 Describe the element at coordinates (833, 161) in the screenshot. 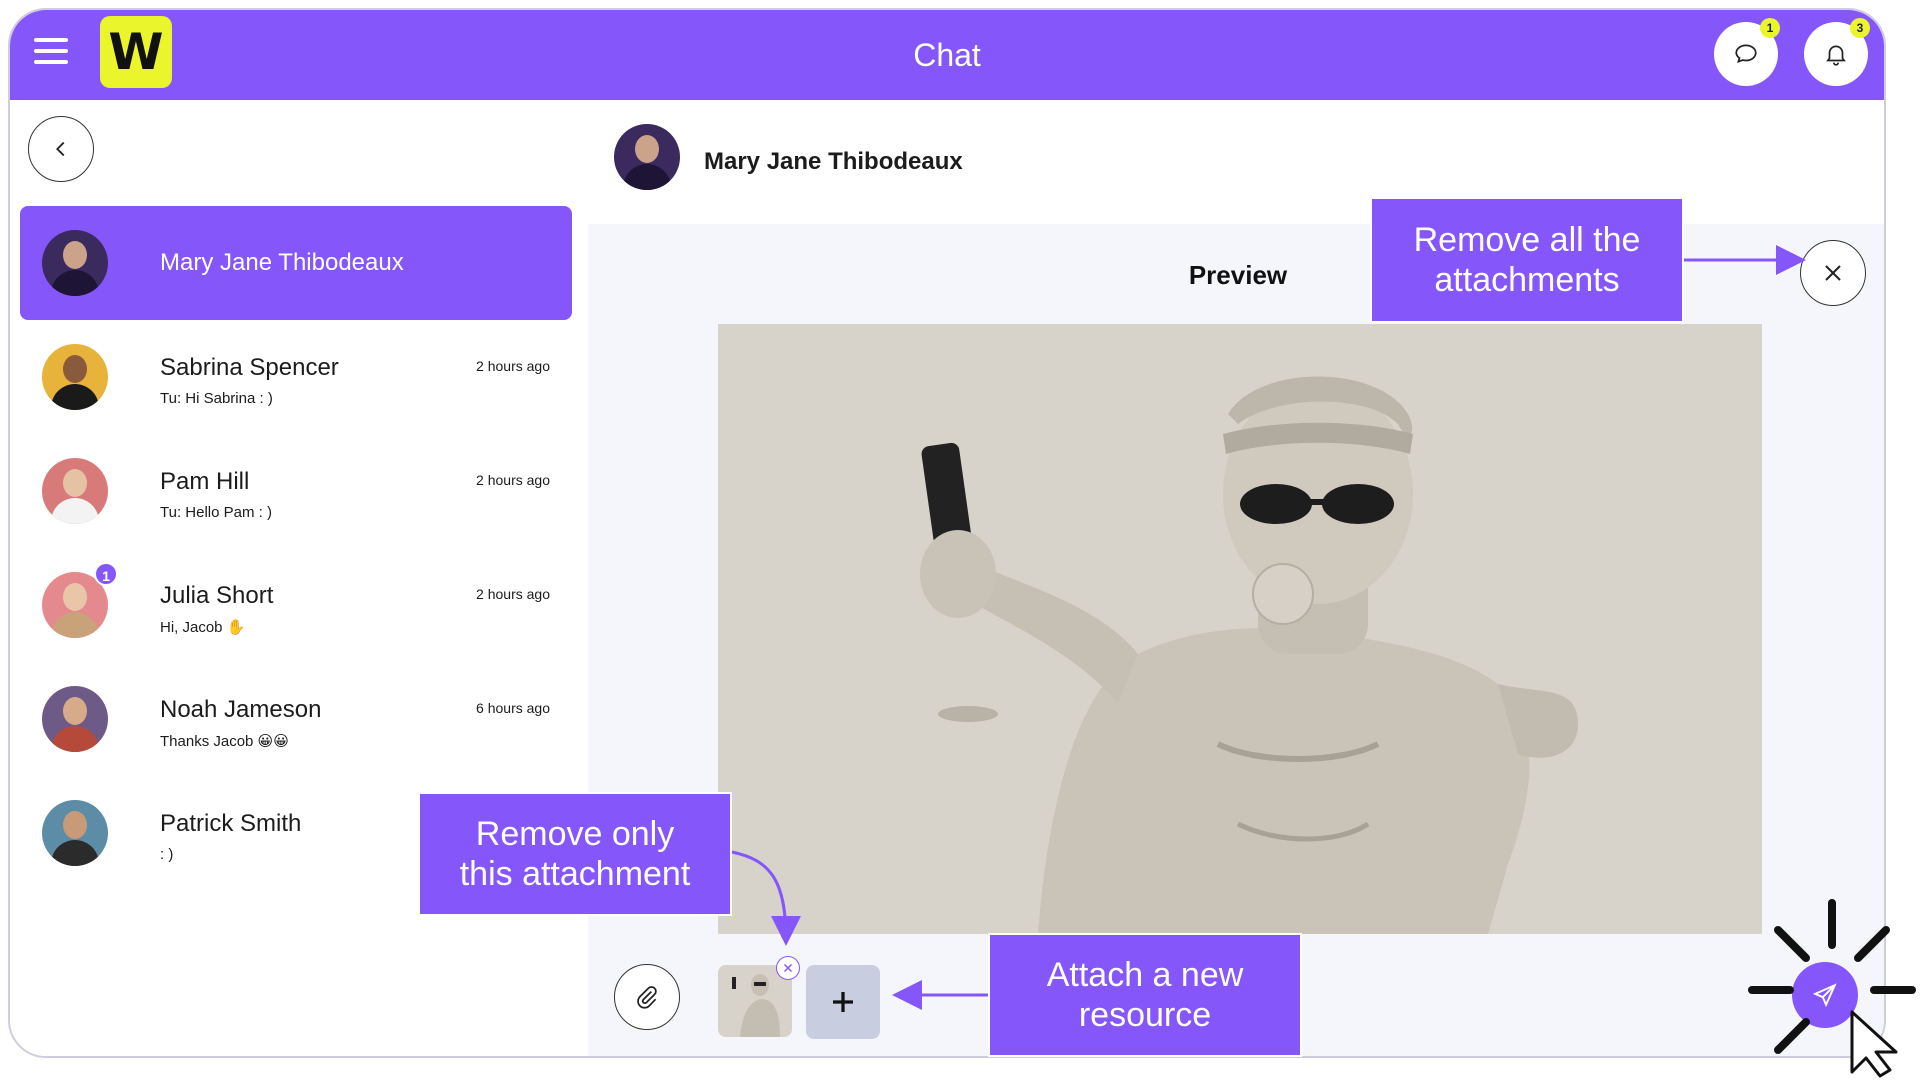

I see `chat-contact-name: Mary Jane Thibodeaux` at that location.